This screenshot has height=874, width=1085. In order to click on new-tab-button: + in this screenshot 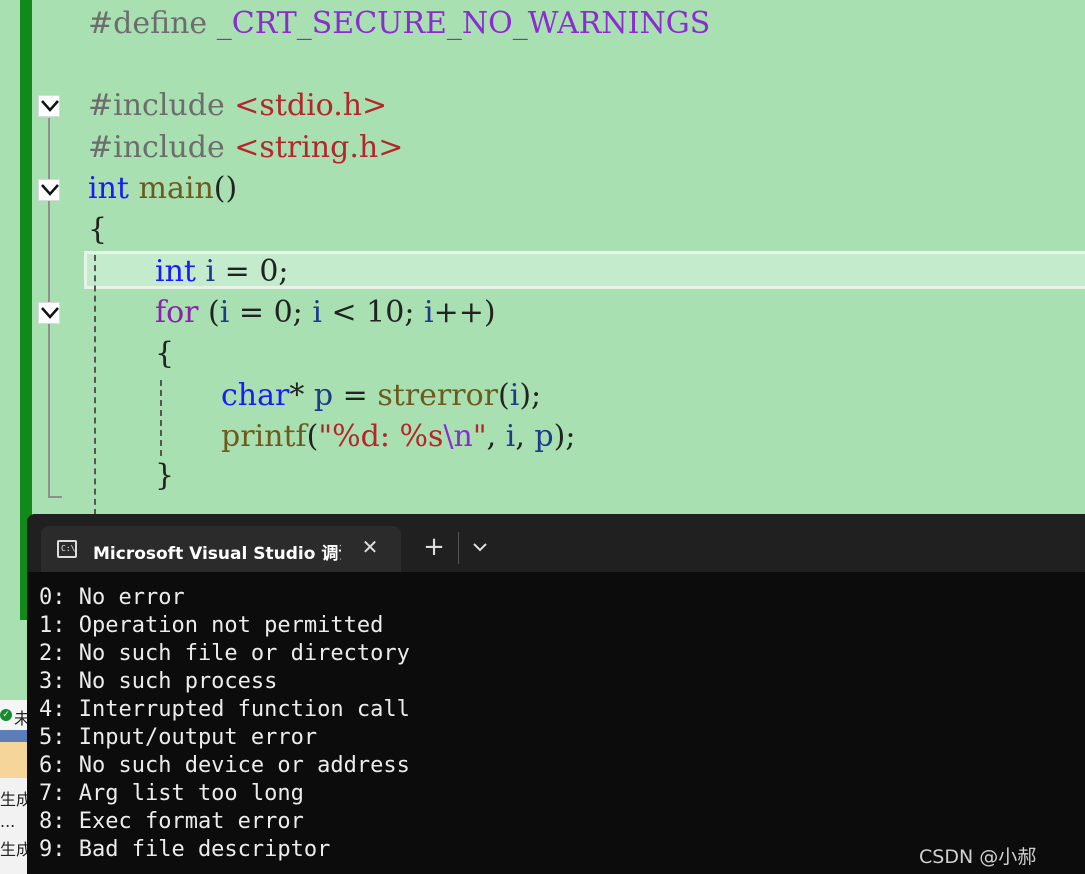, I will do `click(434, 547)`.